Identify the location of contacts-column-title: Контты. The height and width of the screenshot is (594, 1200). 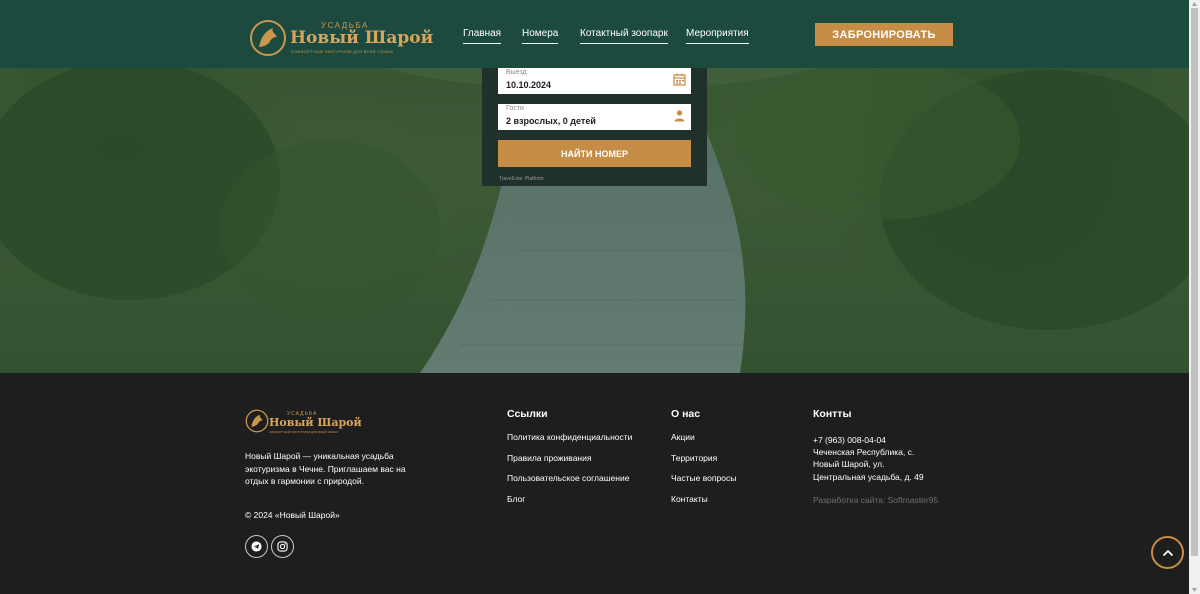
(832, 414).